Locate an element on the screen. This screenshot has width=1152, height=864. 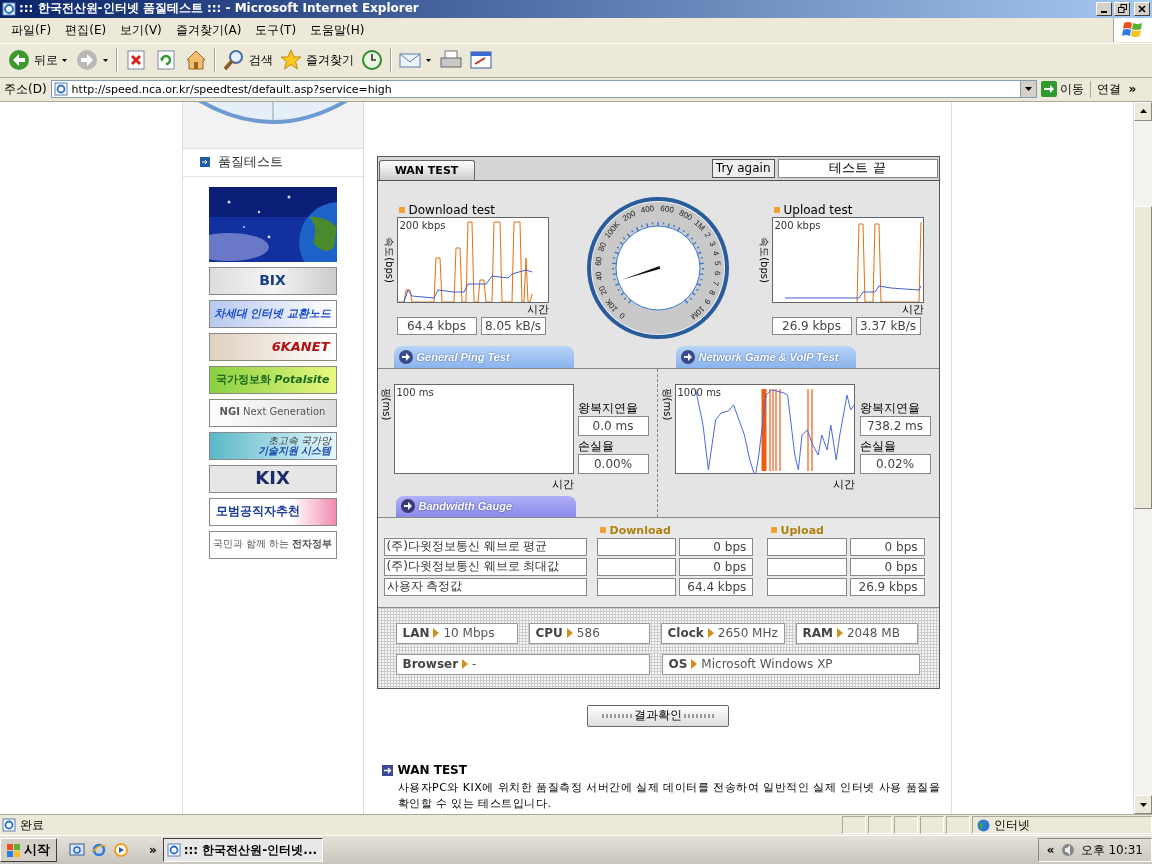
wan-test-tab: WAN TEST is located at coordinates (426, 169).